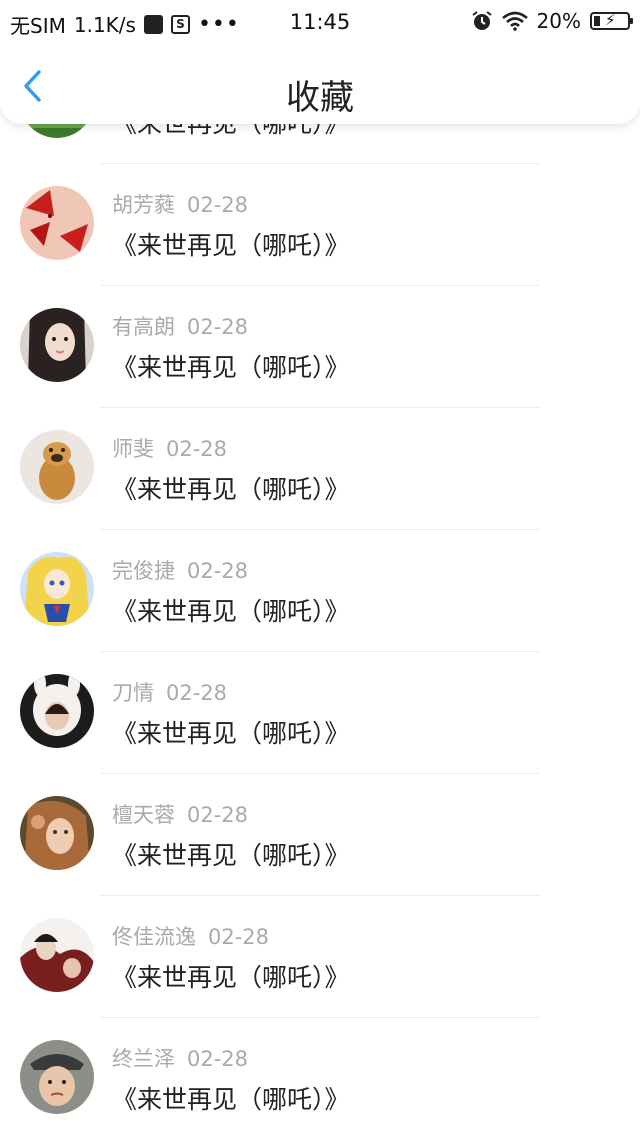 Image resolution: width=640 pixels, height=1138 pixels. Describe the element at coordinates (514, 21) in the screenshot. I see `wifi-icon` at that location.